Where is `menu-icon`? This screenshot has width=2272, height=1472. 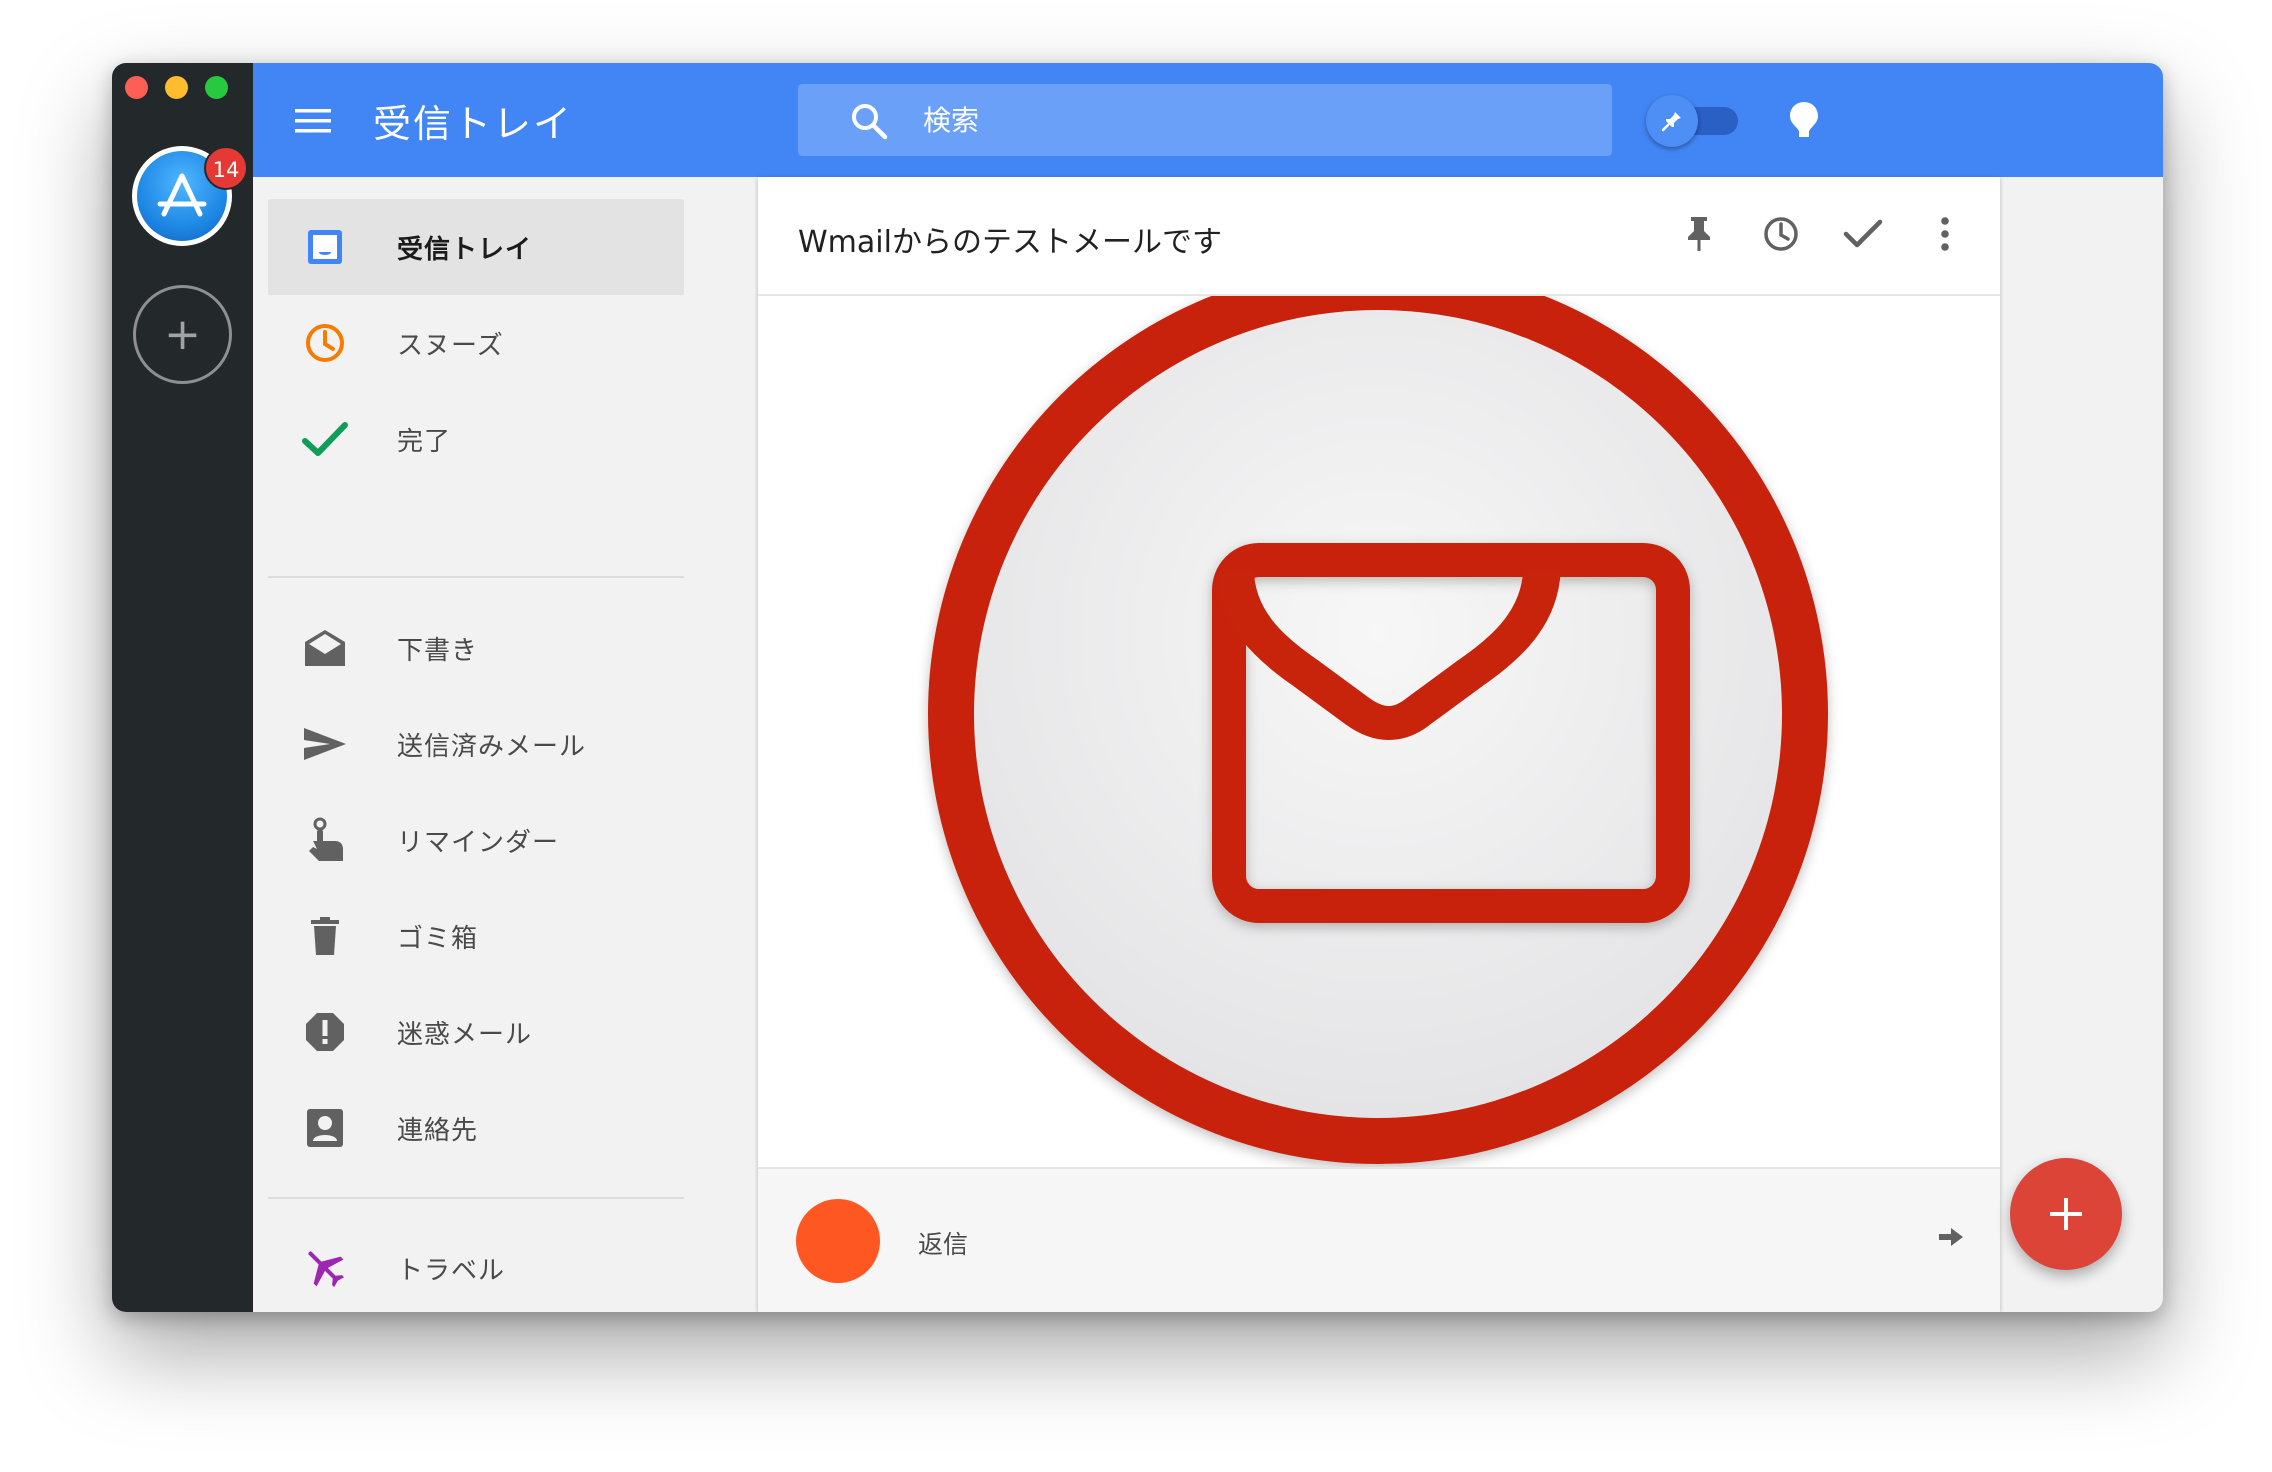
menu-icon is located at coordinates (313, 121).